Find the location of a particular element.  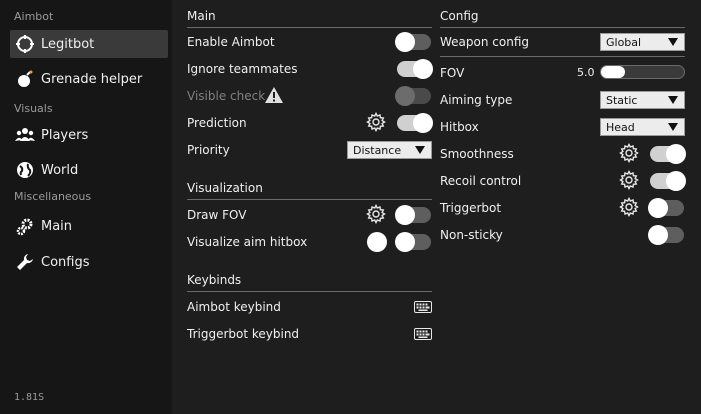

priority-label: Priority is located at coordinates (208, 150).